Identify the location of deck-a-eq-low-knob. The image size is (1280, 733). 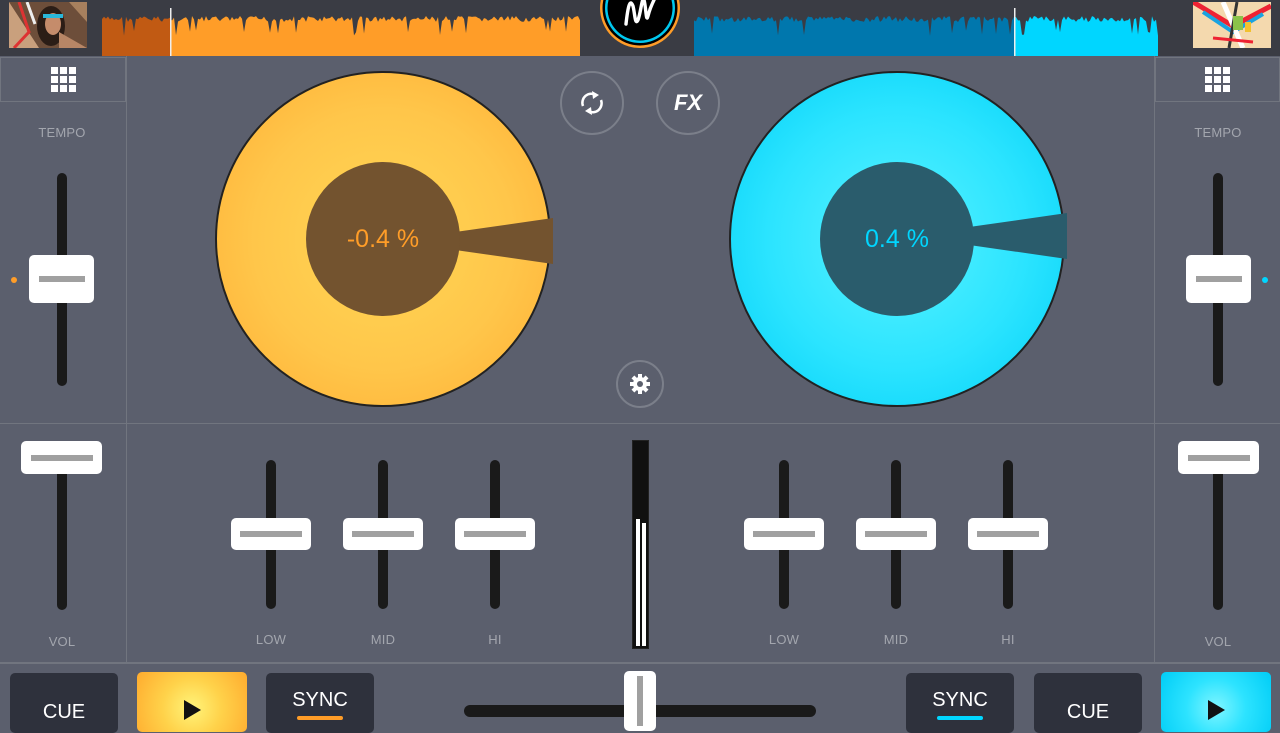
(271, 534).